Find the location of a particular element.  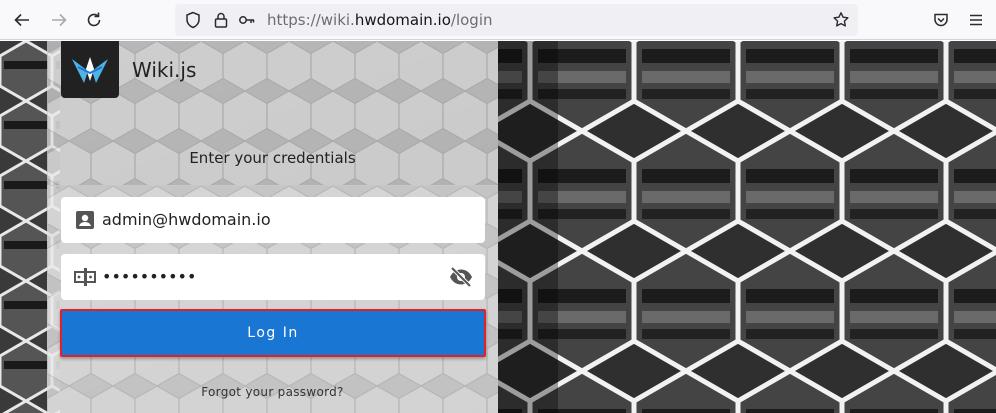

url-text: https://wiki.hwdomain.io/login is located at coordinates (380, 20).